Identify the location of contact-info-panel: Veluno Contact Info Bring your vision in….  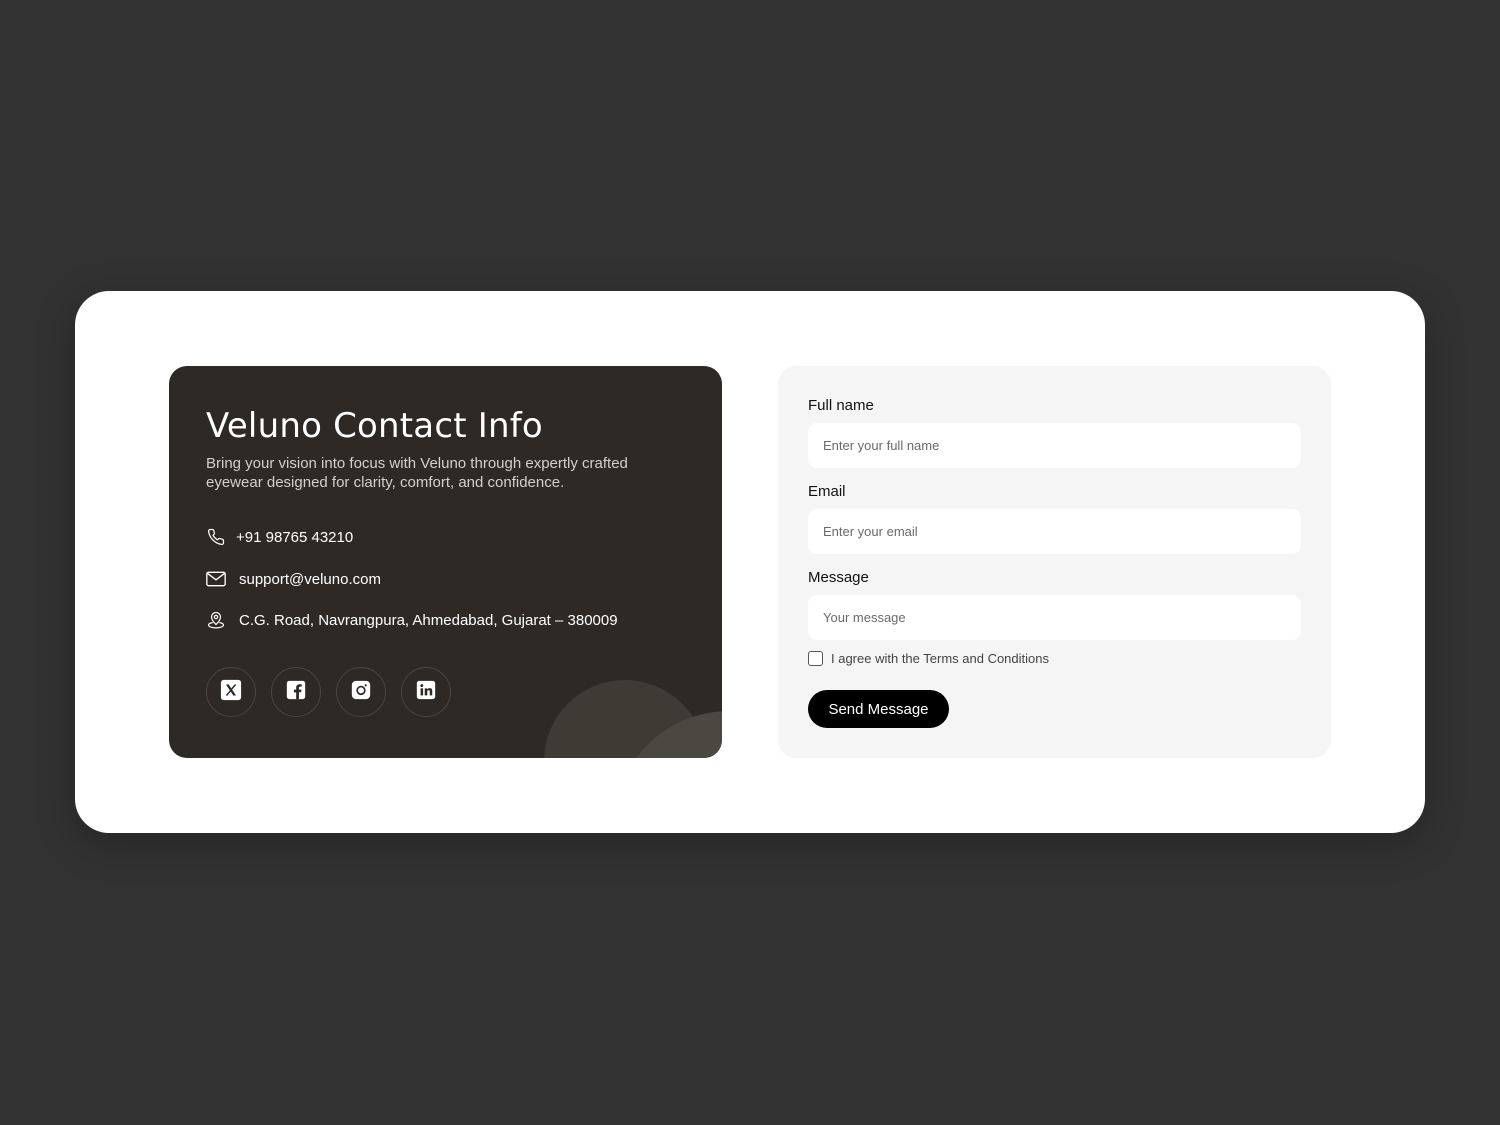
(445, 562).